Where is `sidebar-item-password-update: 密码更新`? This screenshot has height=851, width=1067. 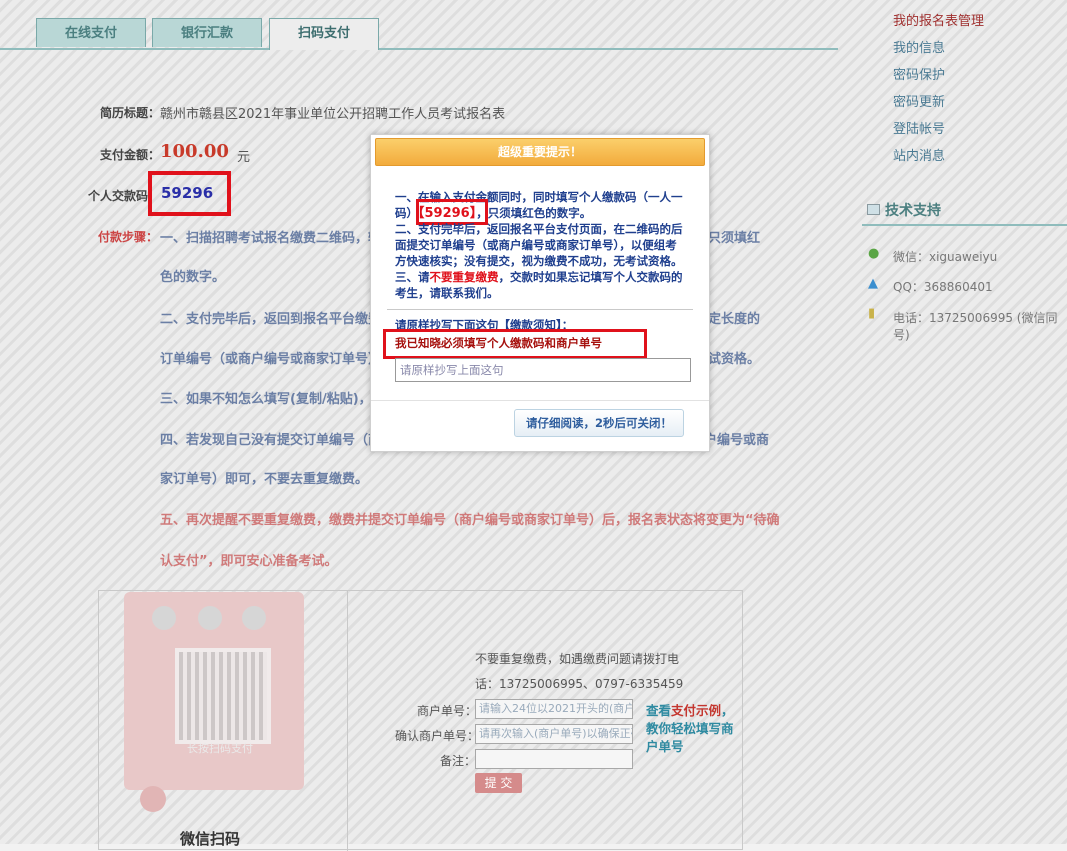
sidebar-item-password-update: 密码更新 is located at coordinates (919, 100).